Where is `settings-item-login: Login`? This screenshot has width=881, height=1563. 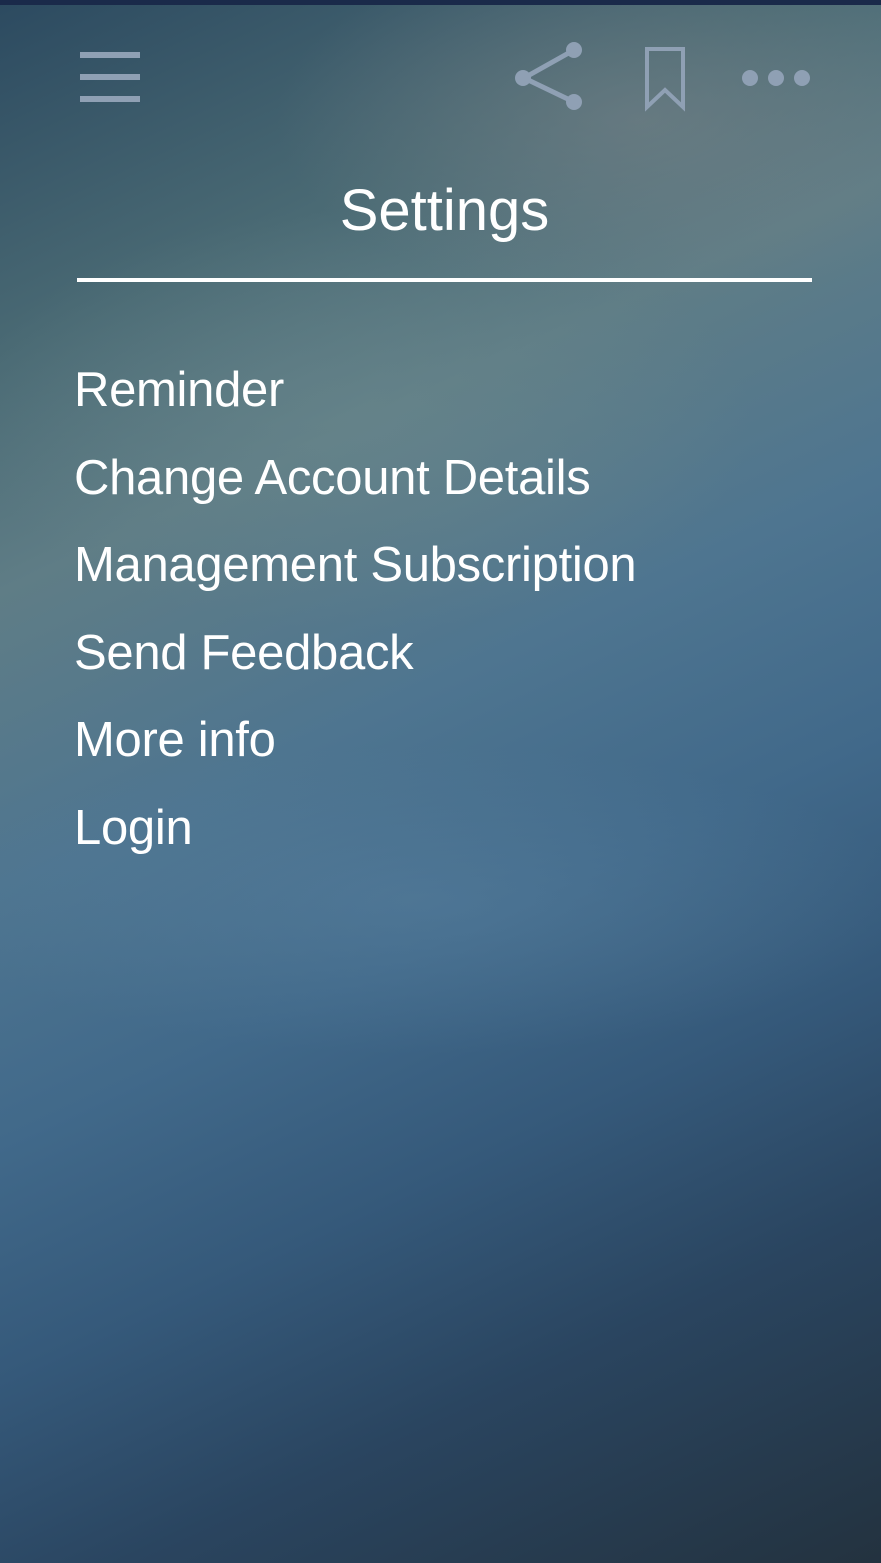
settings-item-login: Login is located at coordinates (444, 832).